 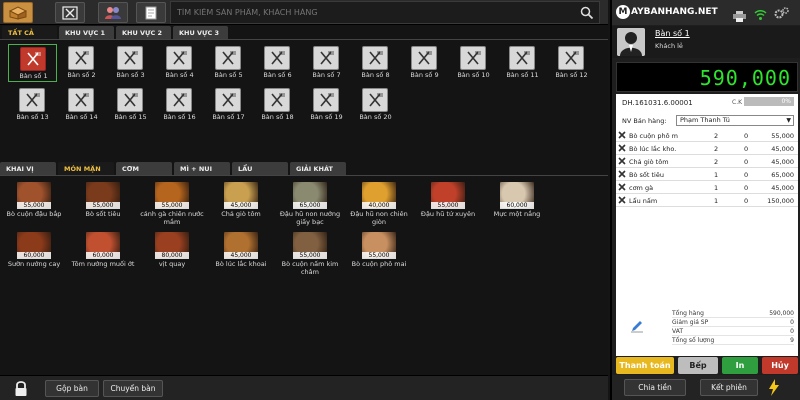 What do you see at coordinates (143, 32) in the screenshot?
I see `tab-area-2: KHU VỰC 2` at bounding box center [143, 32].